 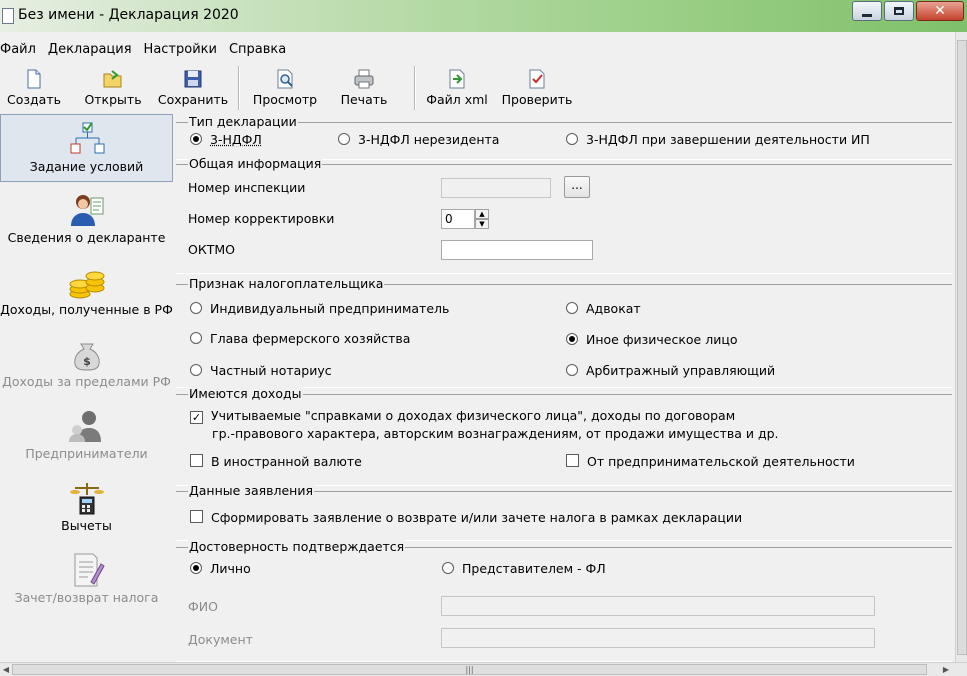 I want to click on sidebar-item-deductions: Вычеты, so click(x=86, y=508).